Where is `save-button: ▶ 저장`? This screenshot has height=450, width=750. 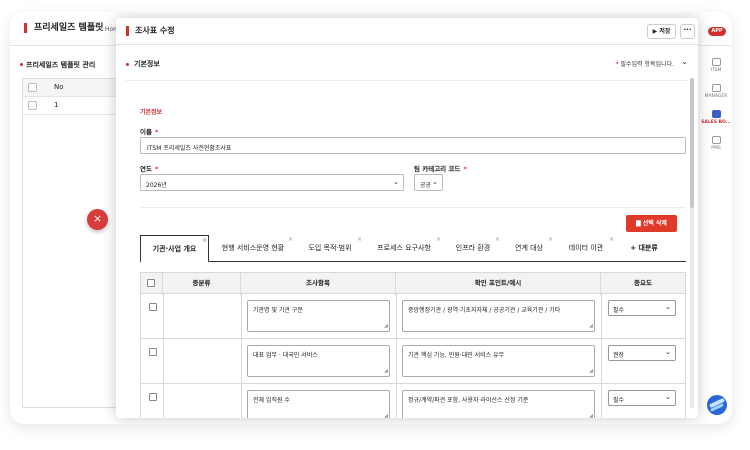
save-button: ▶ 저장 is located at coordinates (661, 31).